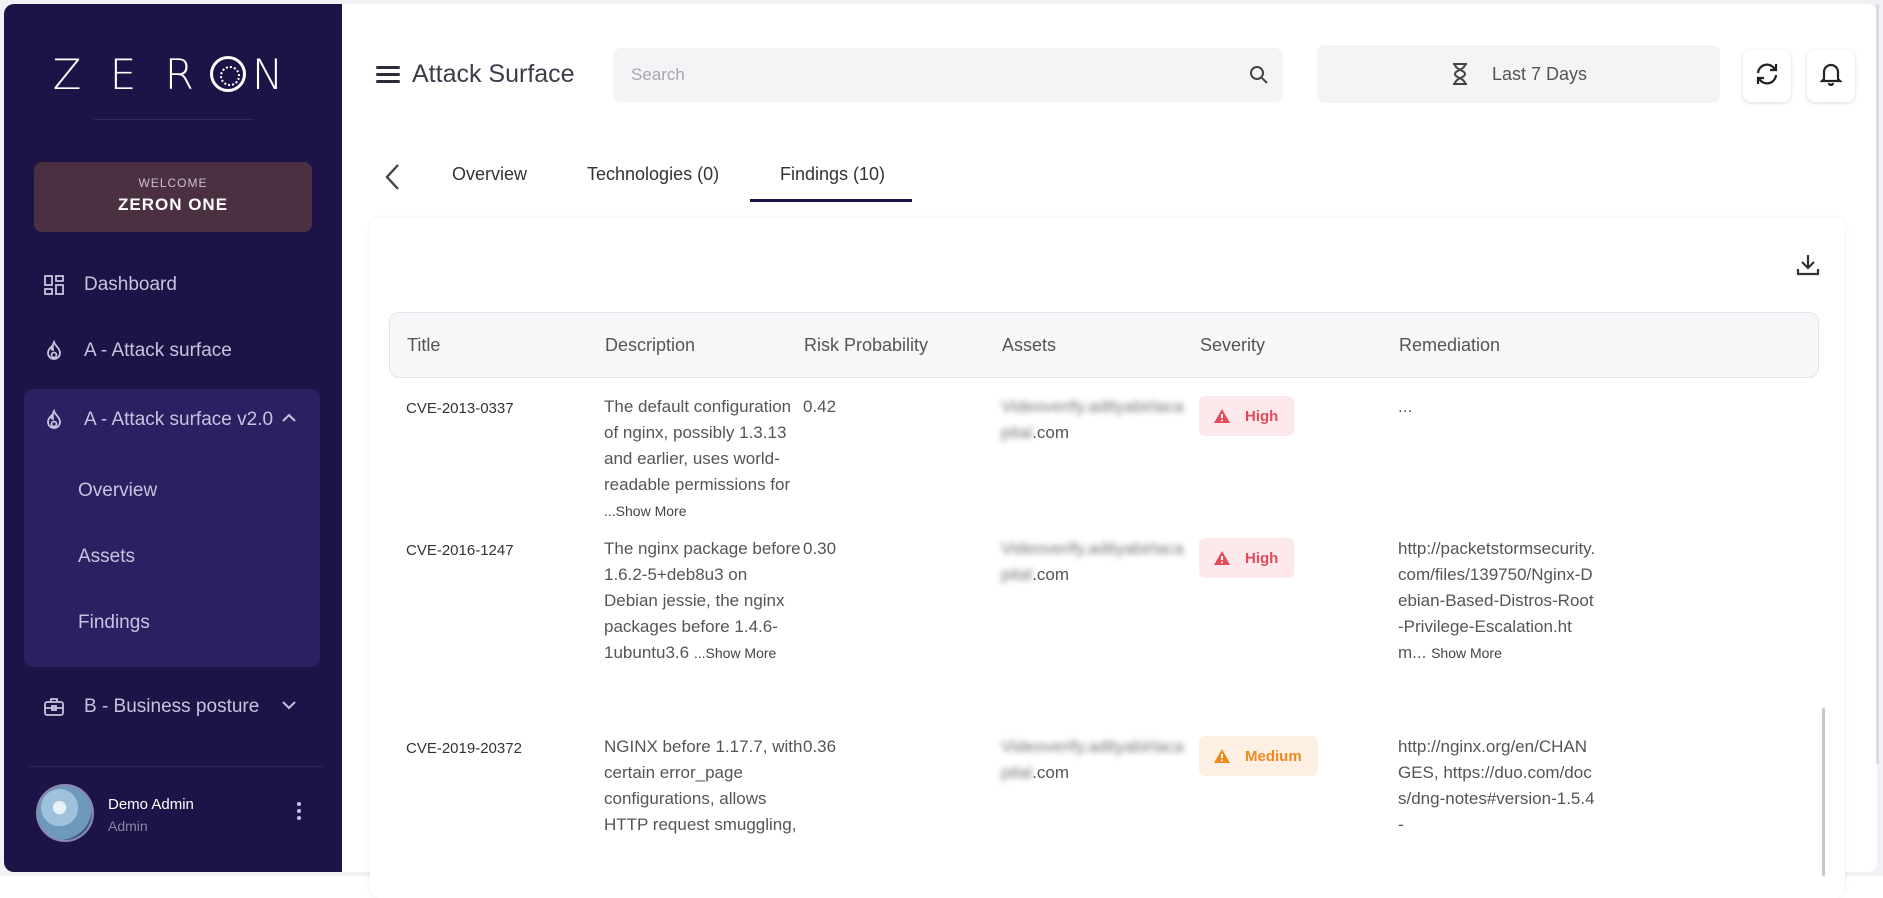  I want to click on bell-icon, so click(1831, 76).